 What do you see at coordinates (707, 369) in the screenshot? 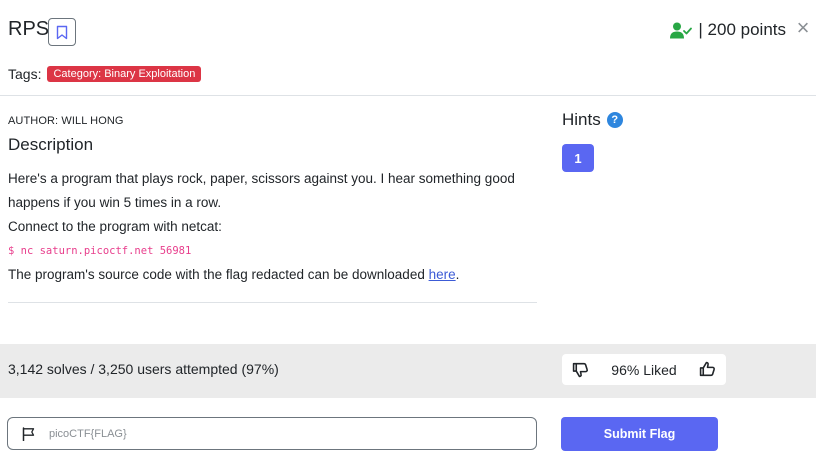
I see `thumbs-up-icon` at bounding box center [707, 369].